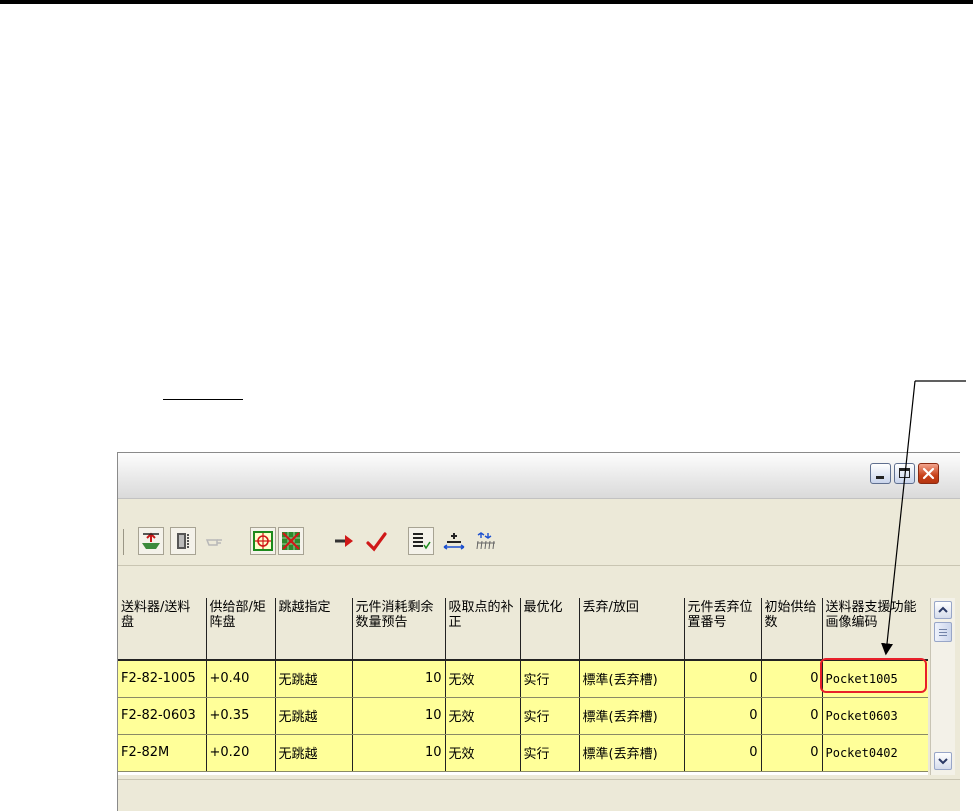  Describe the element at coordinates (241, 629) in the screenshot. I see `header-supply: 供给部/矩阵盘` at that location.